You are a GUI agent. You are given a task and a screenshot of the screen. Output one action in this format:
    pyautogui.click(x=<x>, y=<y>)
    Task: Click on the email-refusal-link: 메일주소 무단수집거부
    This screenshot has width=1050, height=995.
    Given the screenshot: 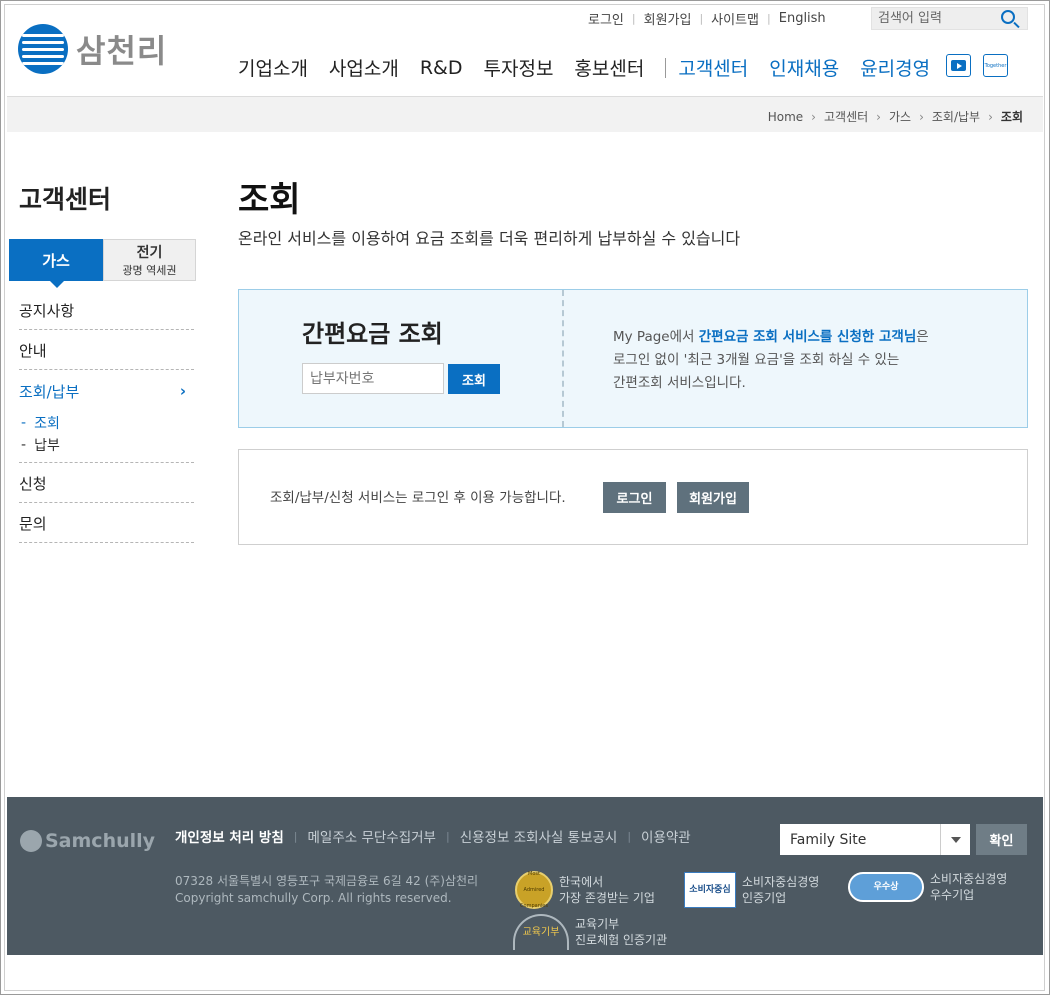 What is the action you would take?
    pyautogui.click(x=371, y=836)
    